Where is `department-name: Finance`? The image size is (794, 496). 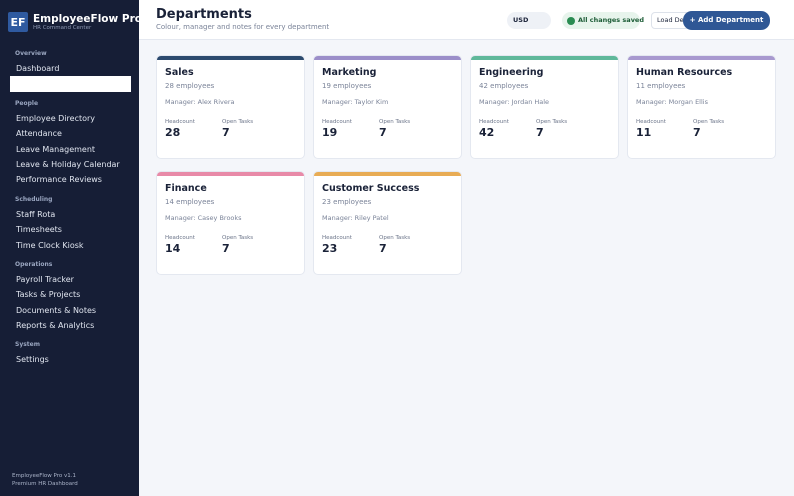
department-name: Finance is located at coordinates (186, 188).